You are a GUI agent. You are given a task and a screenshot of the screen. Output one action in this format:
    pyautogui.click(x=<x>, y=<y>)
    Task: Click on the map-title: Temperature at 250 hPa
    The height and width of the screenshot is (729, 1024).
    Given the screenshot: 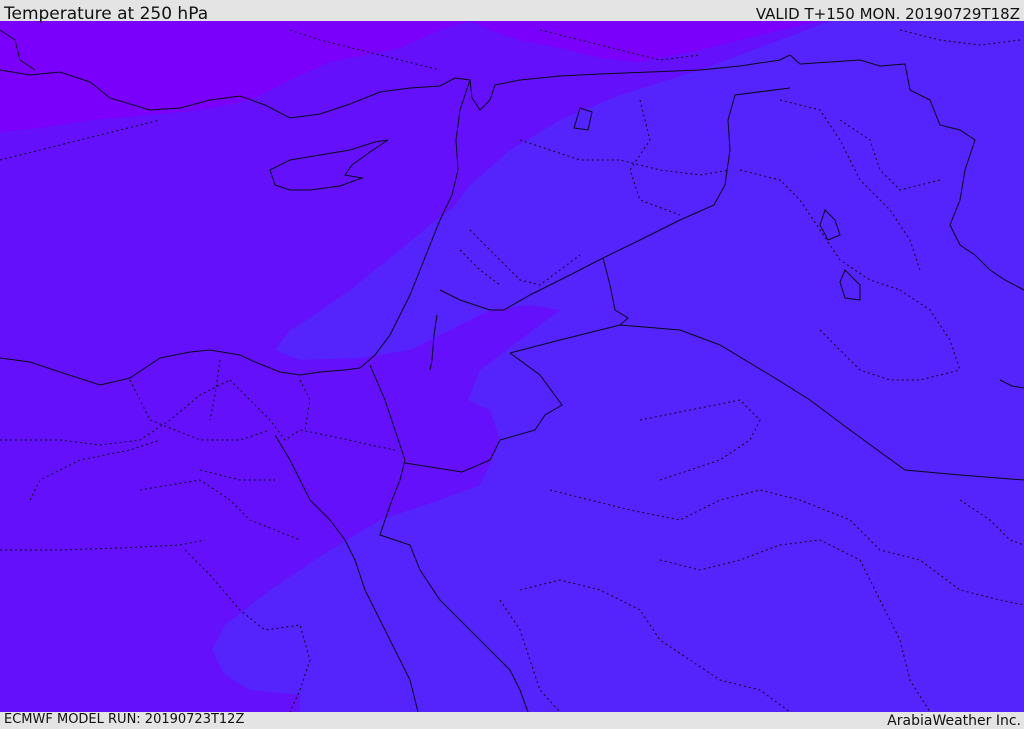 What is the action you would take?
    pyautogui.click(x=106, y=14)
    